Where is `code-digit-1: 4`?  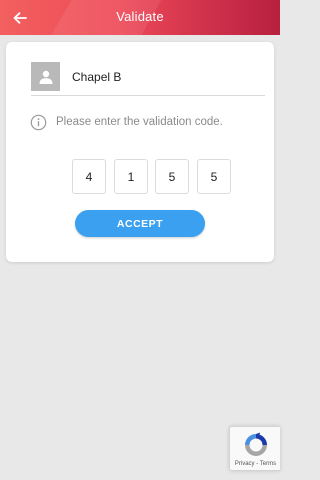 code-digit-1: 4 is located at coordinates (89, 176).